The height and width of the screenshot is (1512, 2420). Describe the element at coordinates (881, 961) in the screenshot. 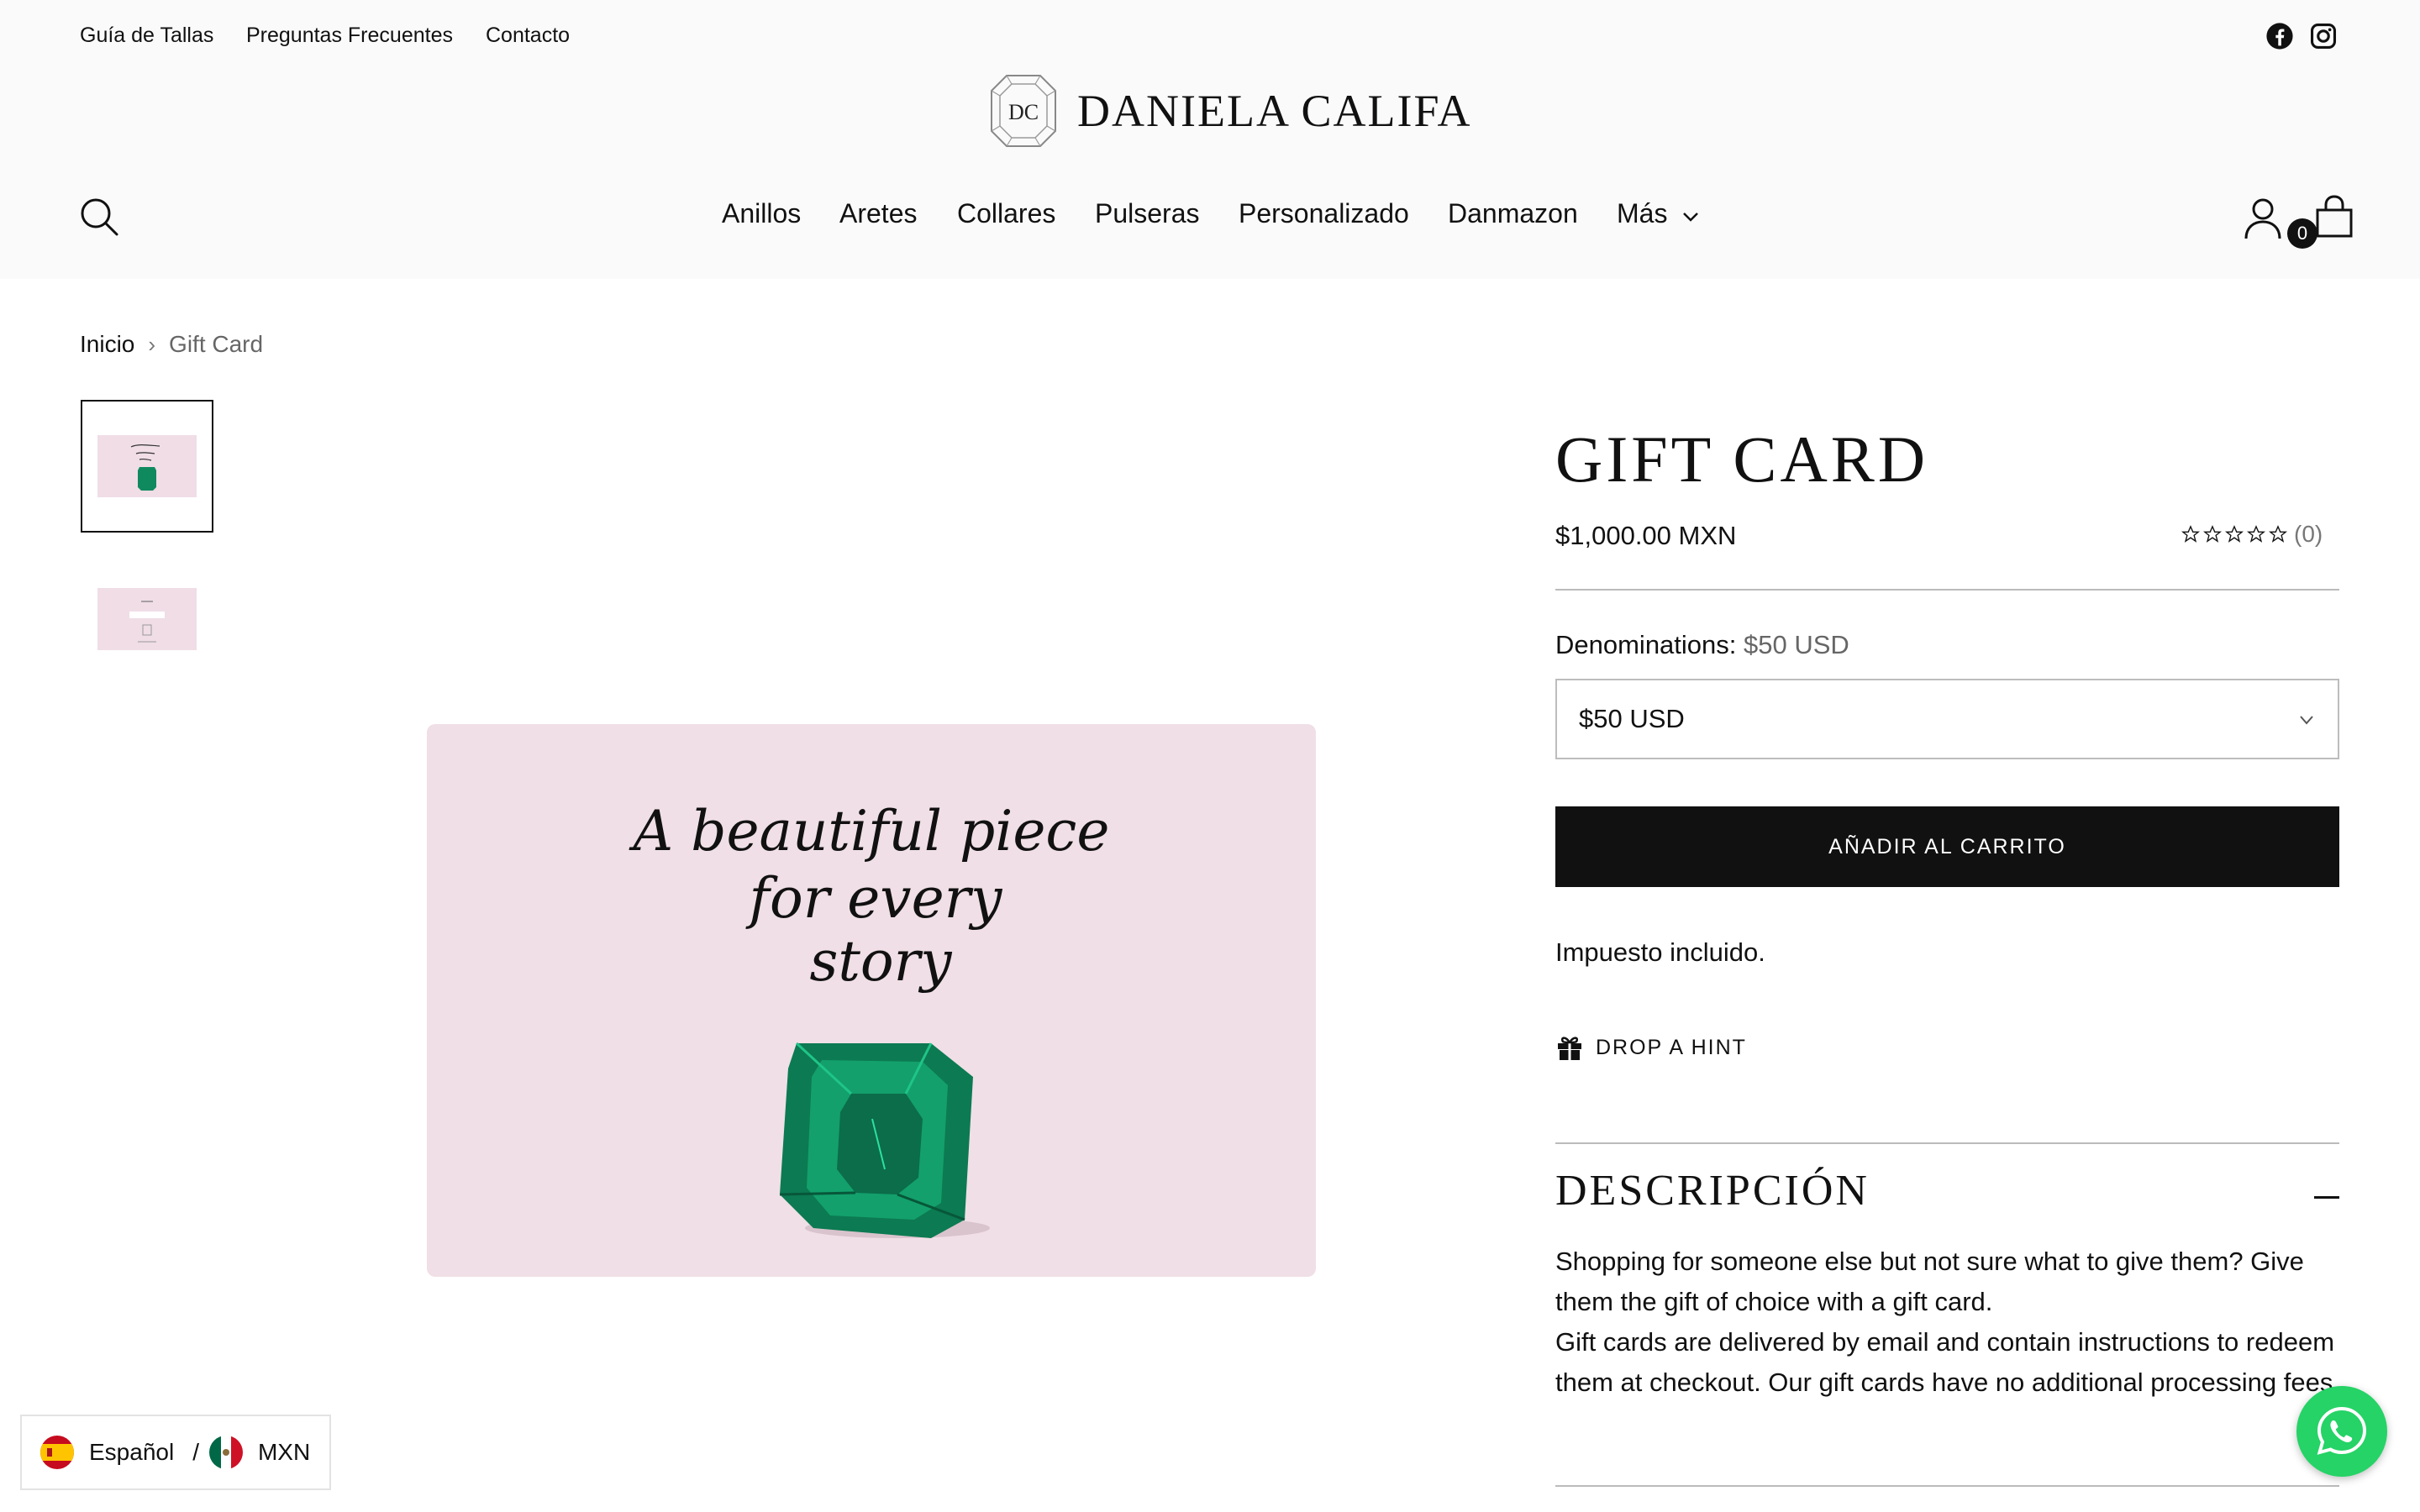

I see `image-script-line-3: story` at that location.